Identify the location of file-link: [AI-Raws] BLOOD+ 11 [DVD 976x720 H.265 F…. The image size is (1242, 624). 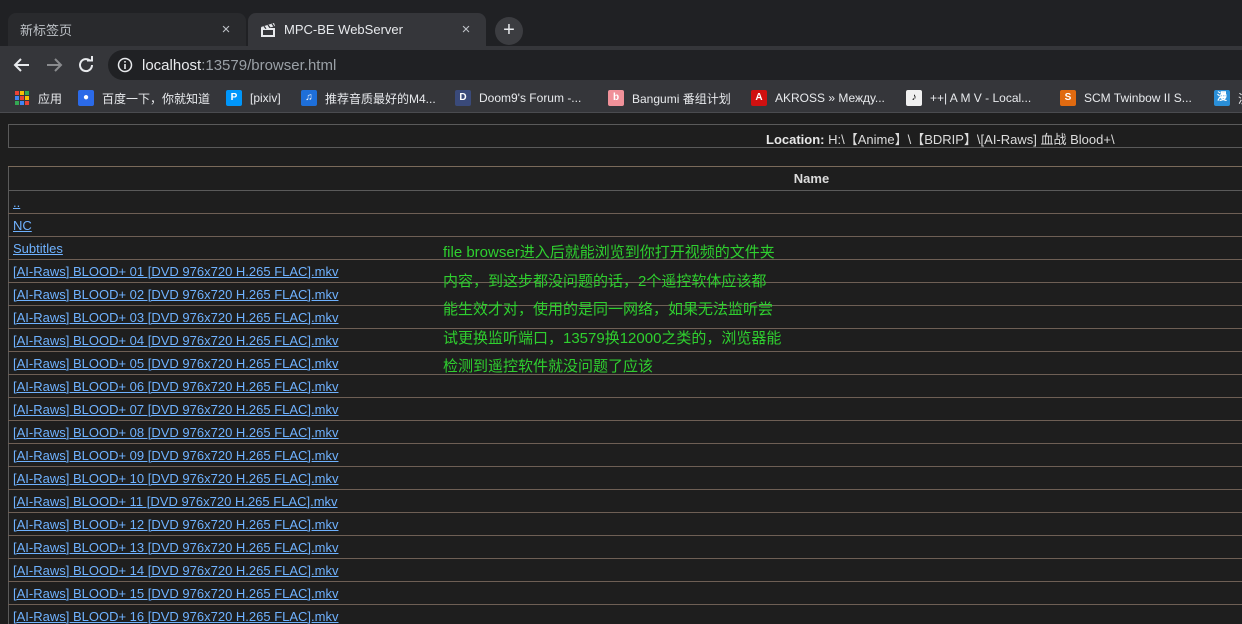
(175, 501).